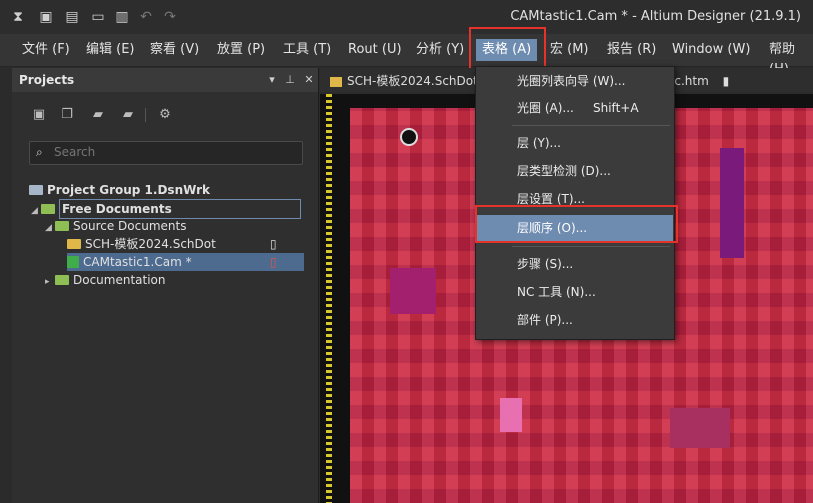 The width and height of the screenshot is (813, 503). Describe the element at coordinates (122, 17) in the screenshot. I see `open-doc-icon: ▥` at that location.